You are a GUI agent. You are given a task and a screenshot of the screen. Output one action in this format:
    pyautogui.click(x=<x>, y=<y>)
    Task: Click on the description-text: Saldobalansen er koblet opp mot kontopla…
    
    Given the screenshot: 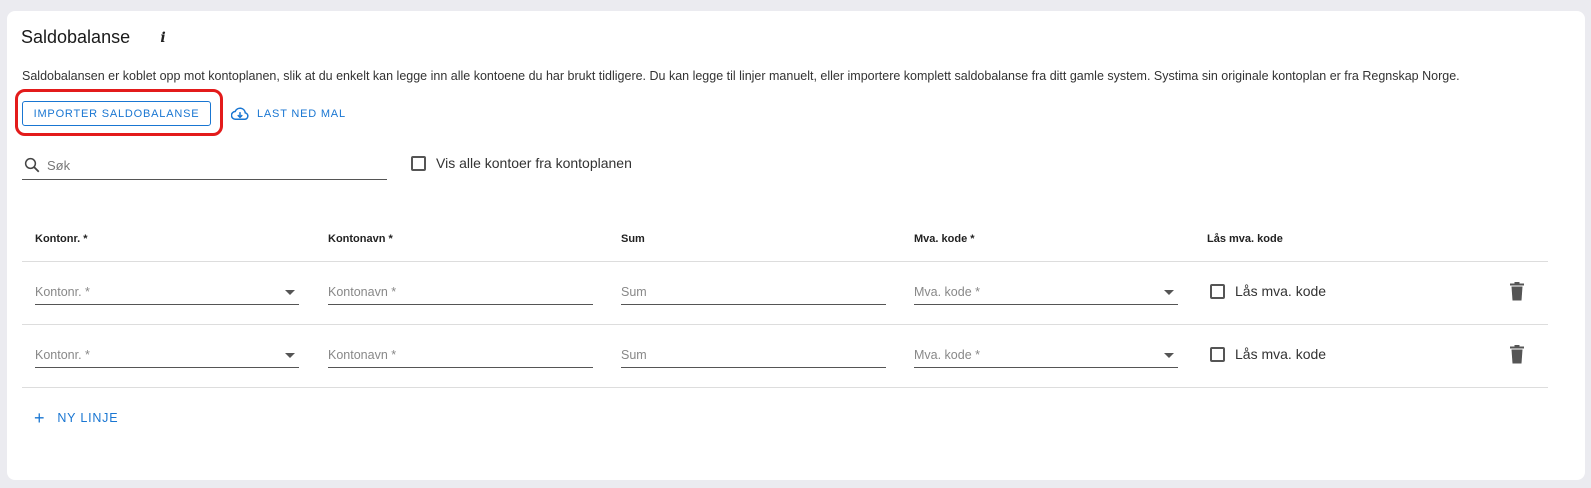 What is the action you would take?
    pyautogui.click(x=741, y=76)
    